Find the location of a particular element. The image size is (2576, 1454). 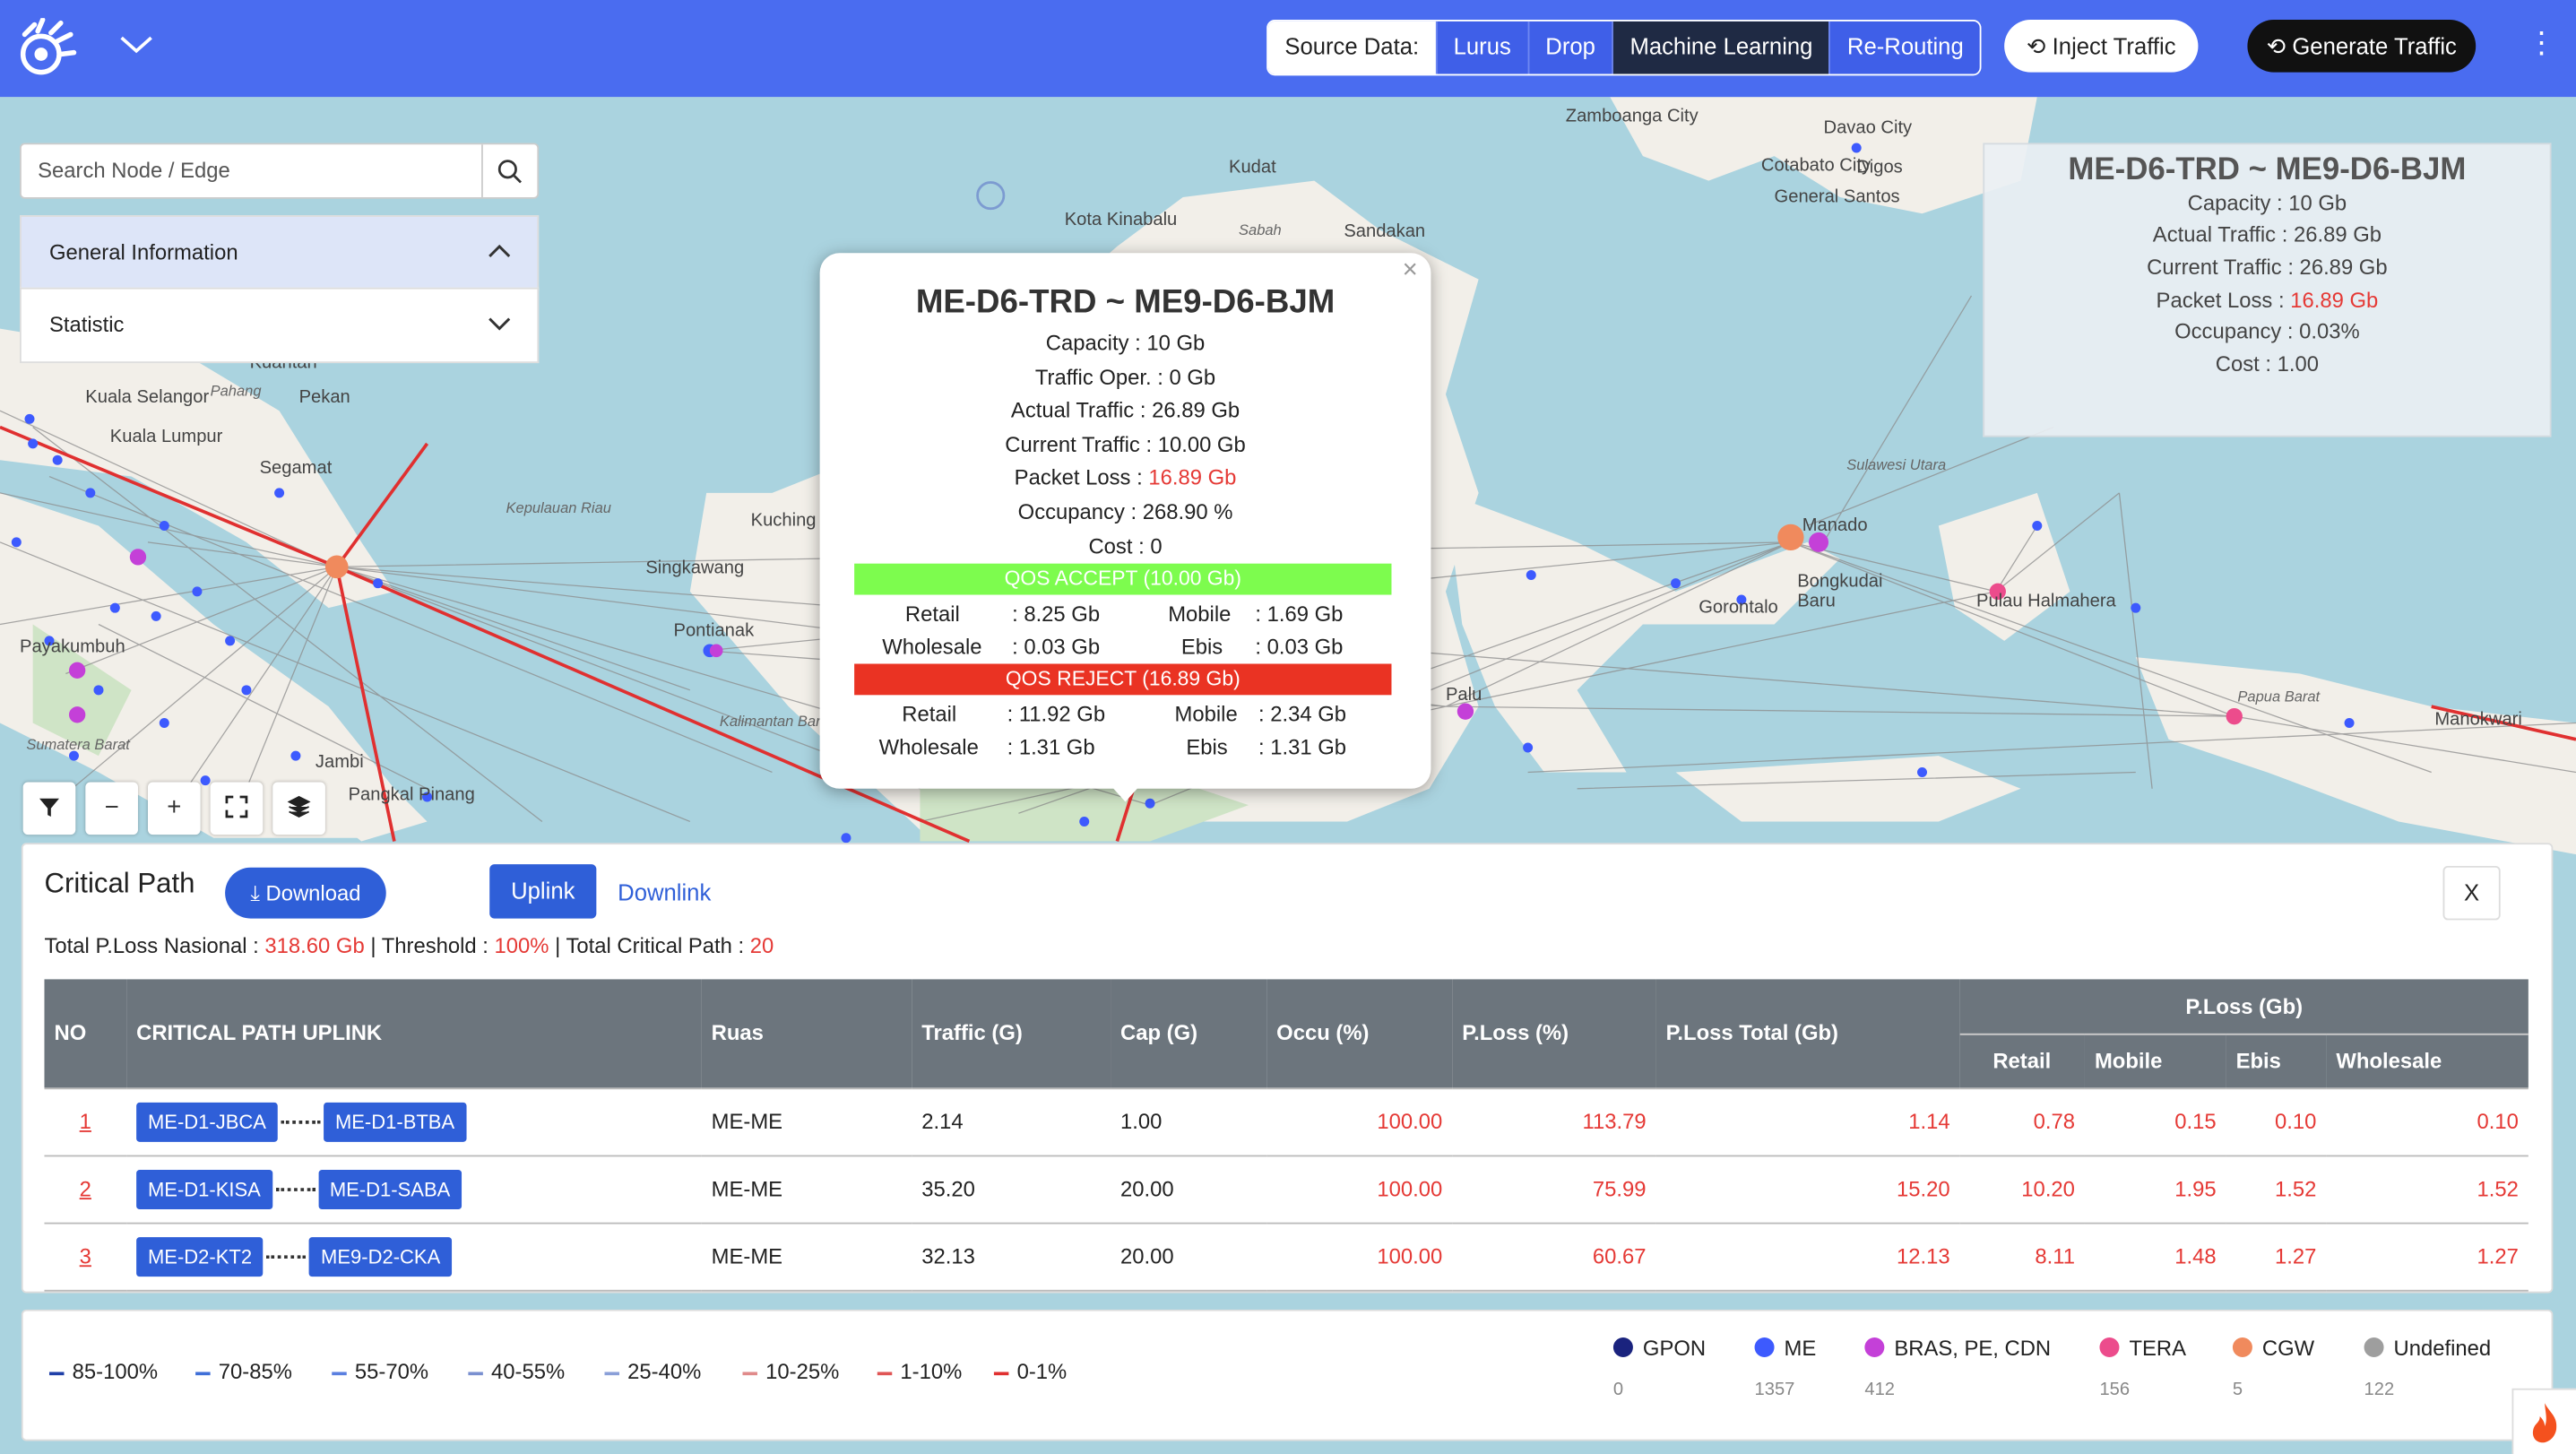

accept-wholesale-label: Wholesale is located at coordinates (932, 646).